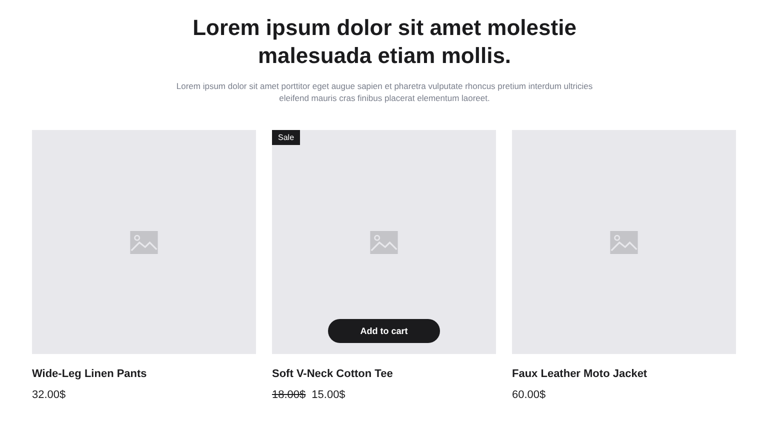 The width and height of the screenshot is (768, 432). What do you see at coordinates (49, 395) in the screenshot?
I see `price: 32.00$` at bounding box center [49, 395].